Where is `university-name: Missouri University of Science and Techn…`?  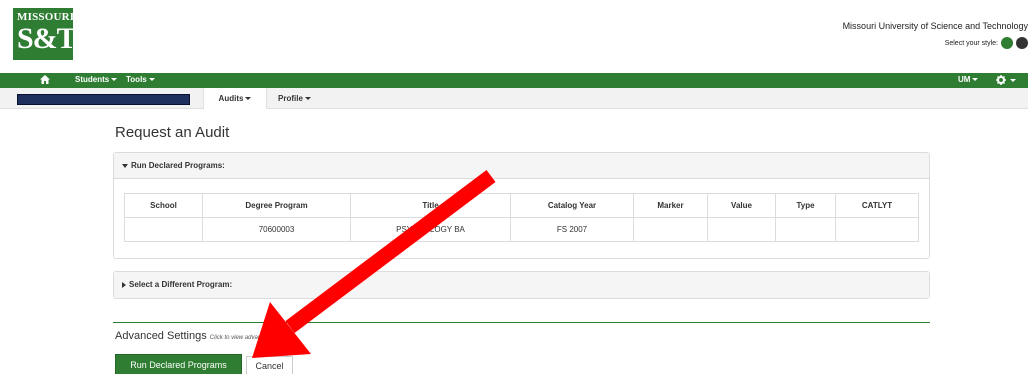 university-name: Missouri University of Science and Techn… is located at coordinates (935, 26).